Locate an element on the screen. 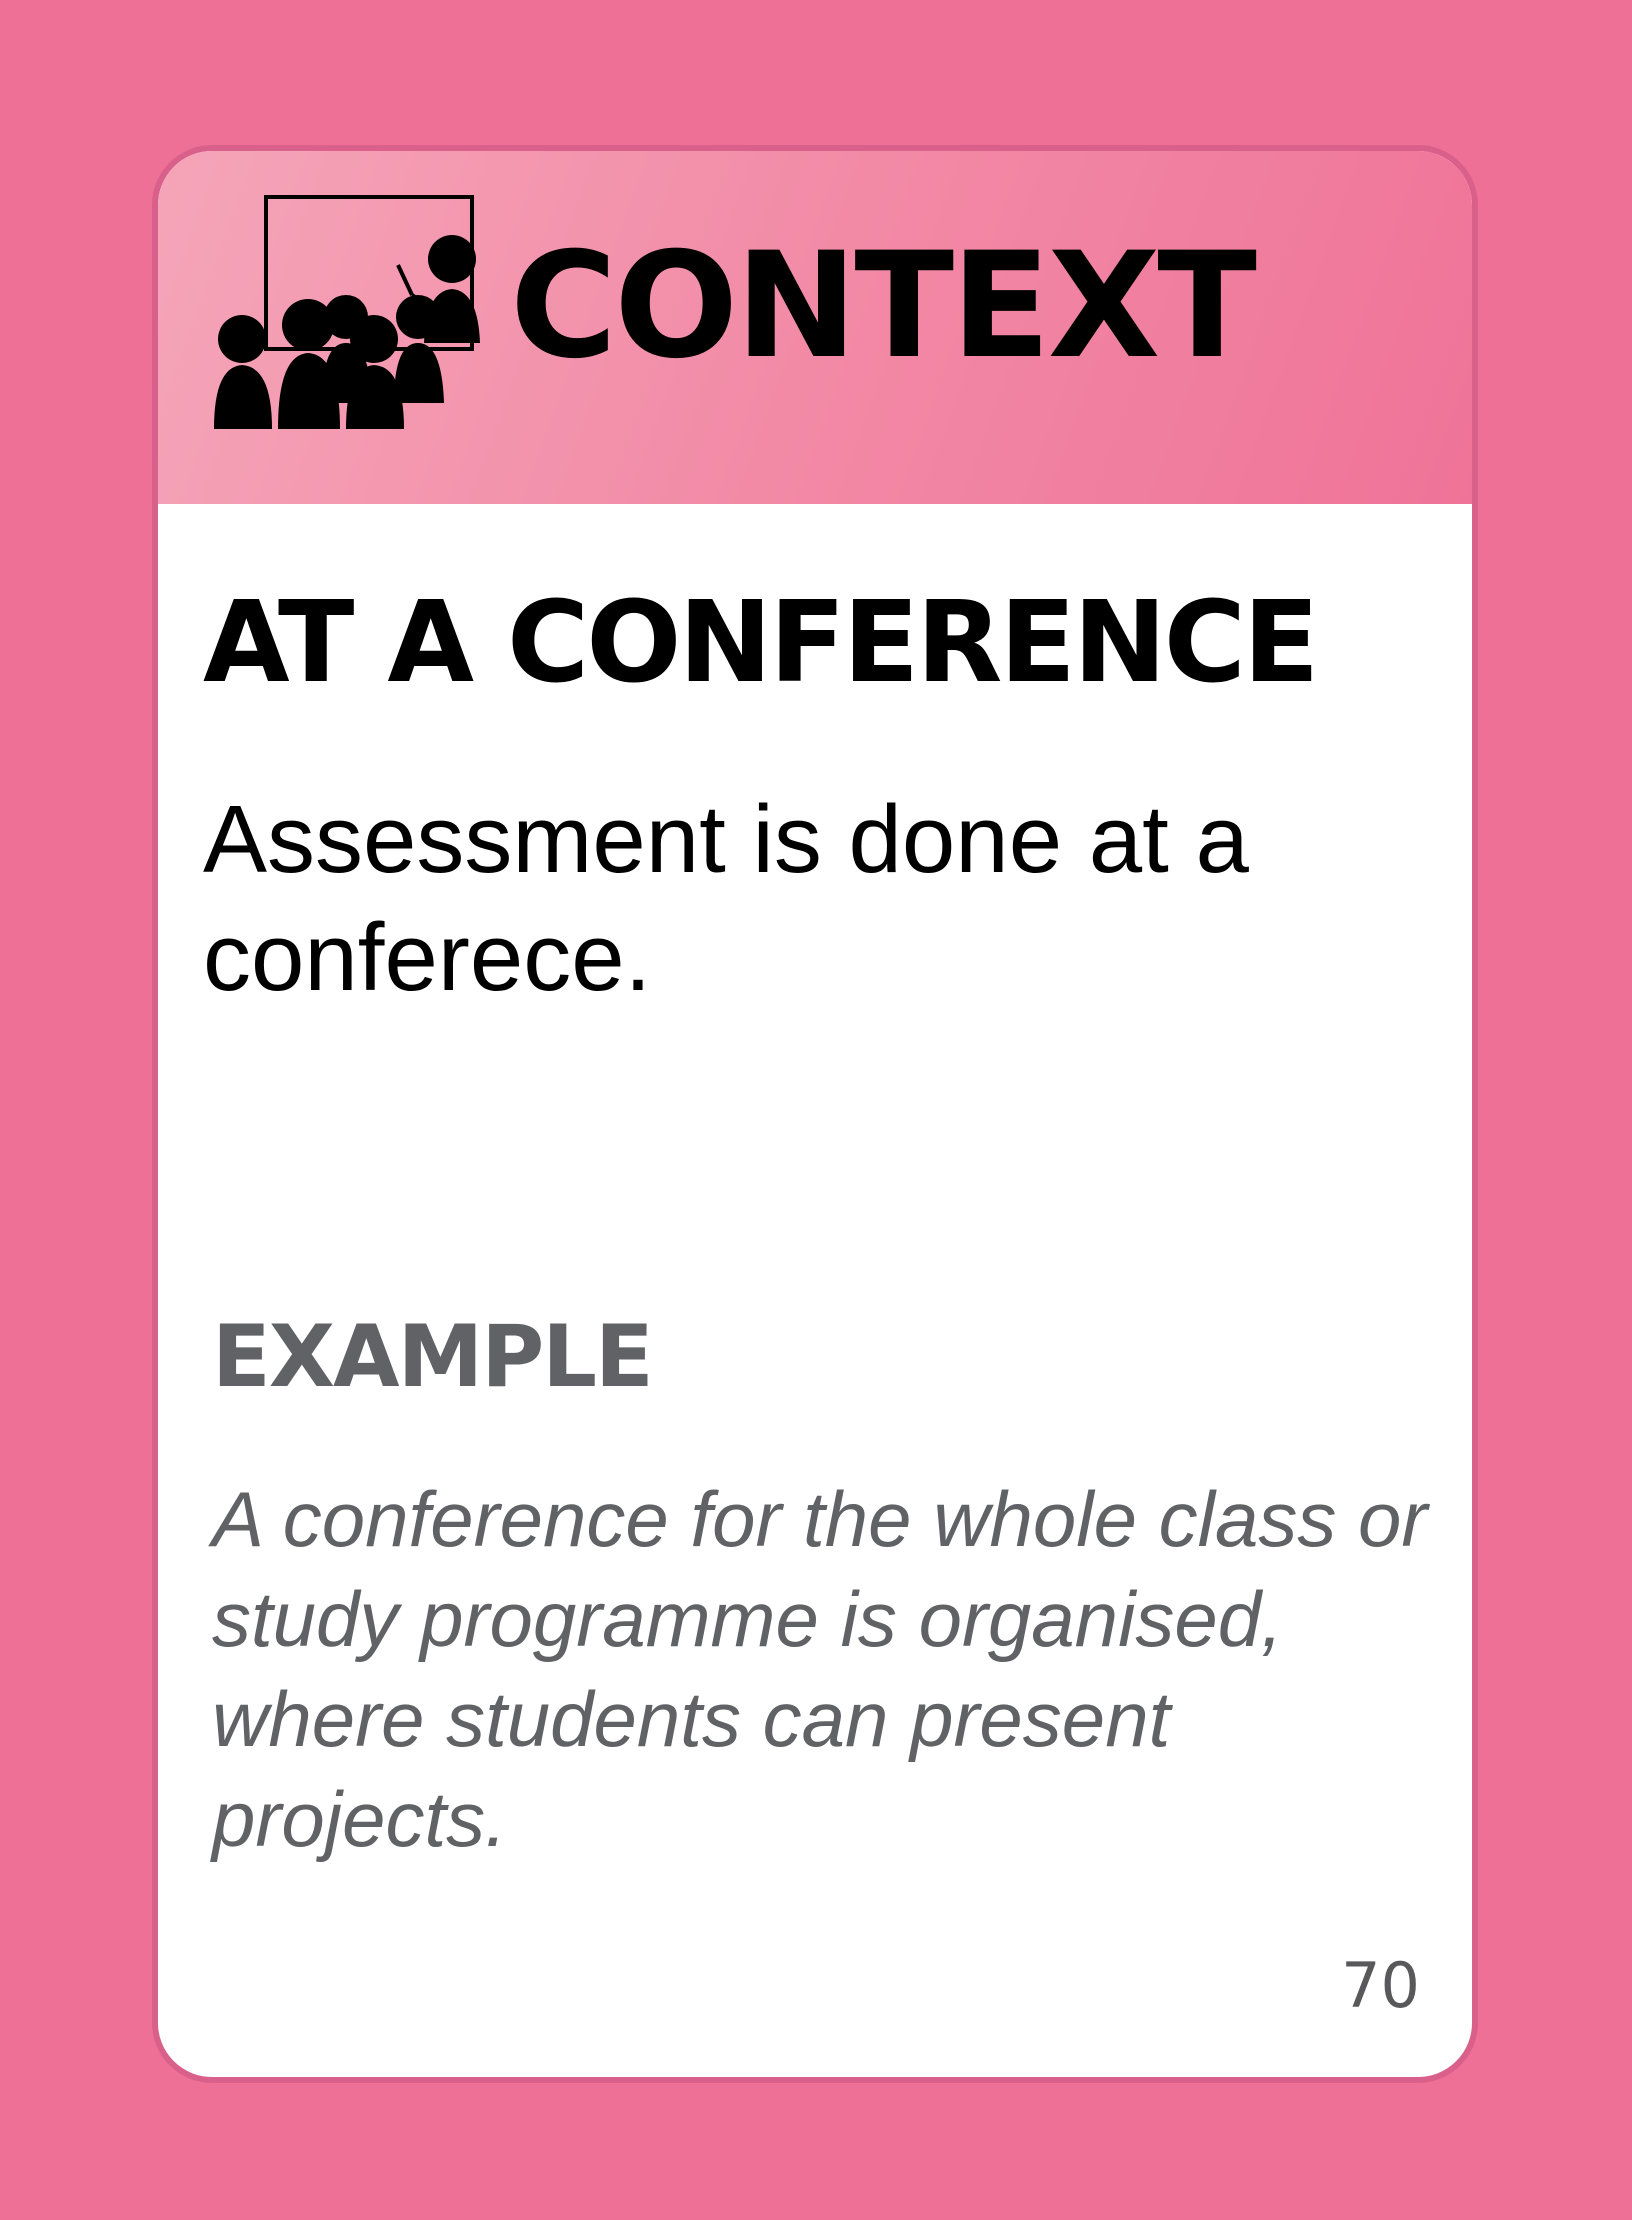 This screenshot has width=1632, height=2220. card-header: CONTEXT is located at coordinates (815, 327).